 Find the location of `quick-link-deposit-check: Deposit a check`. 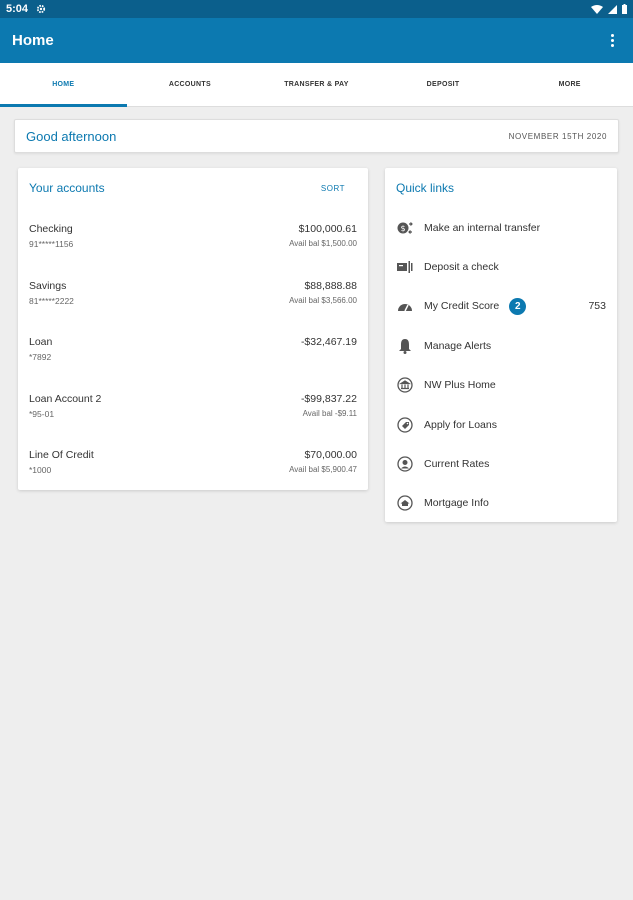

quick-link-deposit-check: Deposit a check is located at coordinates (501, 266).